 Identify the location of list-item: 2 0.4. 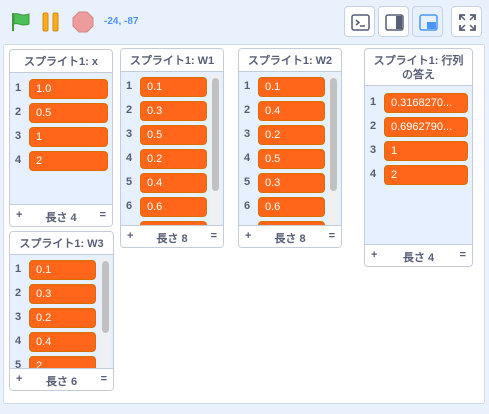
(290, 111).